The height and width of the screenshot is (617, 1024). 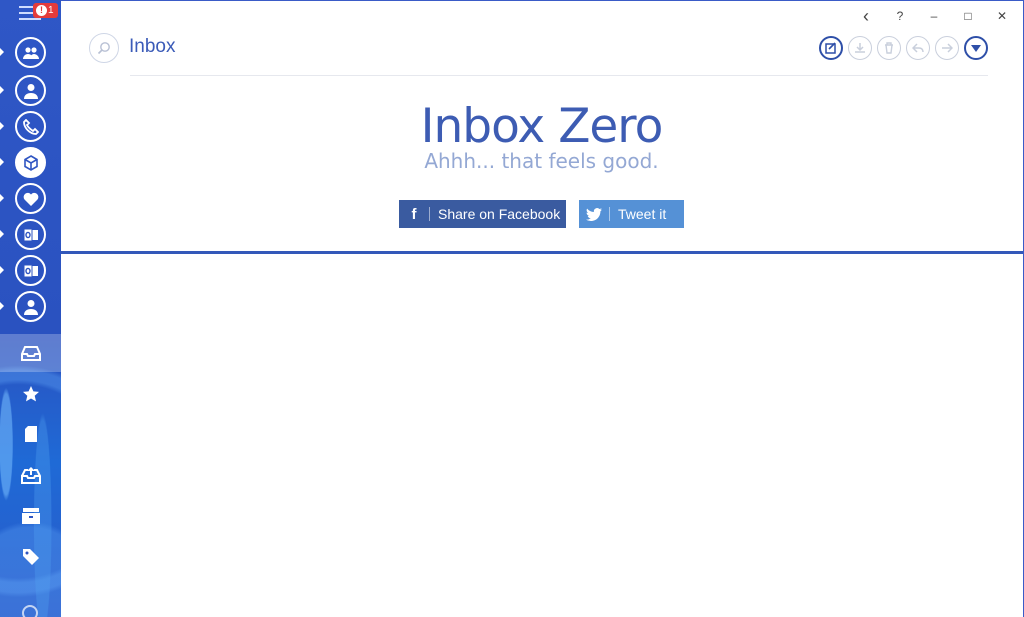 I want to click on heart-icon, so click(x=30, y=199).